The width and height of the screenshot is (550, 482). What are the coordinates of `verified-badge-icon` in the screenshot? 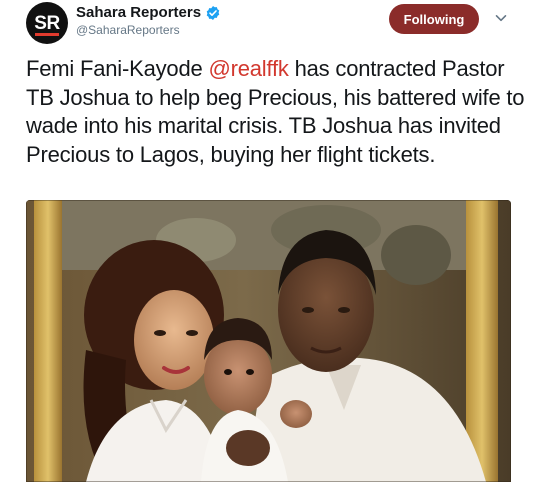 It's located at (213, 13).